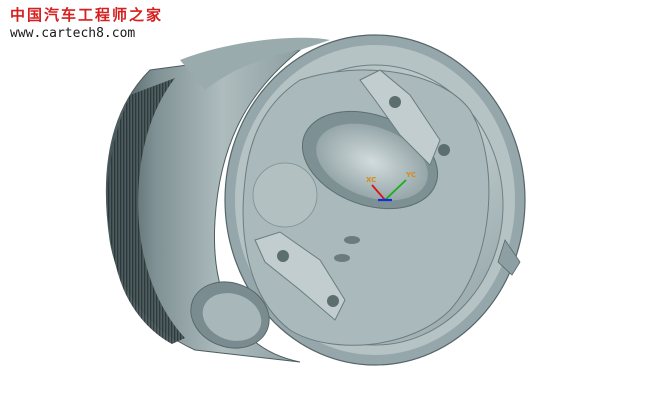  What do you see at coordinates (410, 175) in the screenshot?
I see `triad-y-label: YC` at bounding box center [410, 175].